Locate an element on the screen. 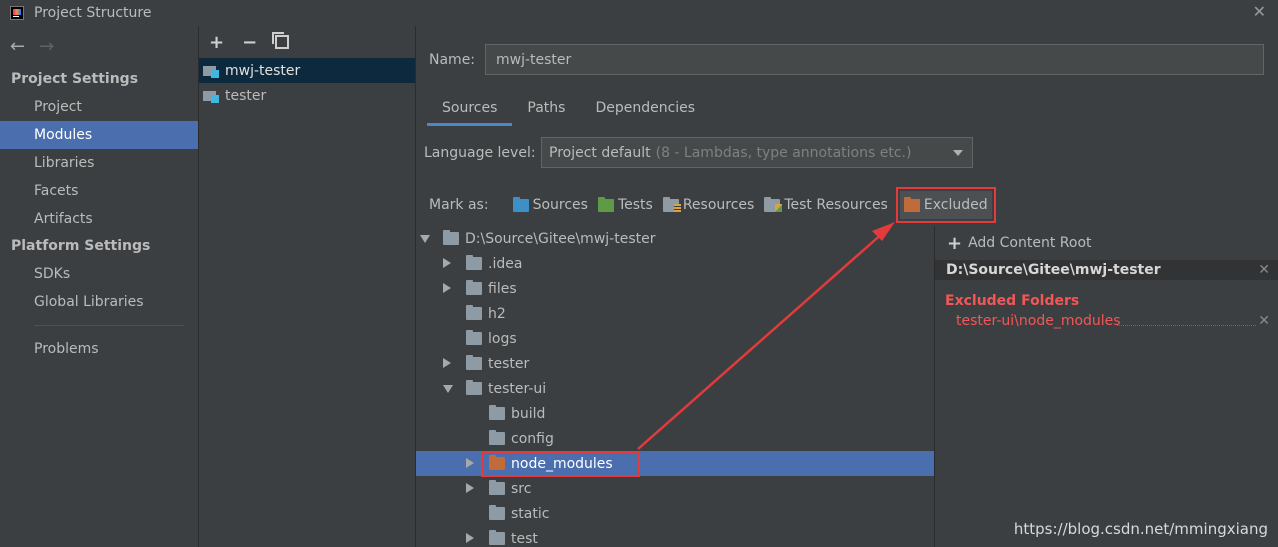  tree-label: test is located at coordinates (524, 538).